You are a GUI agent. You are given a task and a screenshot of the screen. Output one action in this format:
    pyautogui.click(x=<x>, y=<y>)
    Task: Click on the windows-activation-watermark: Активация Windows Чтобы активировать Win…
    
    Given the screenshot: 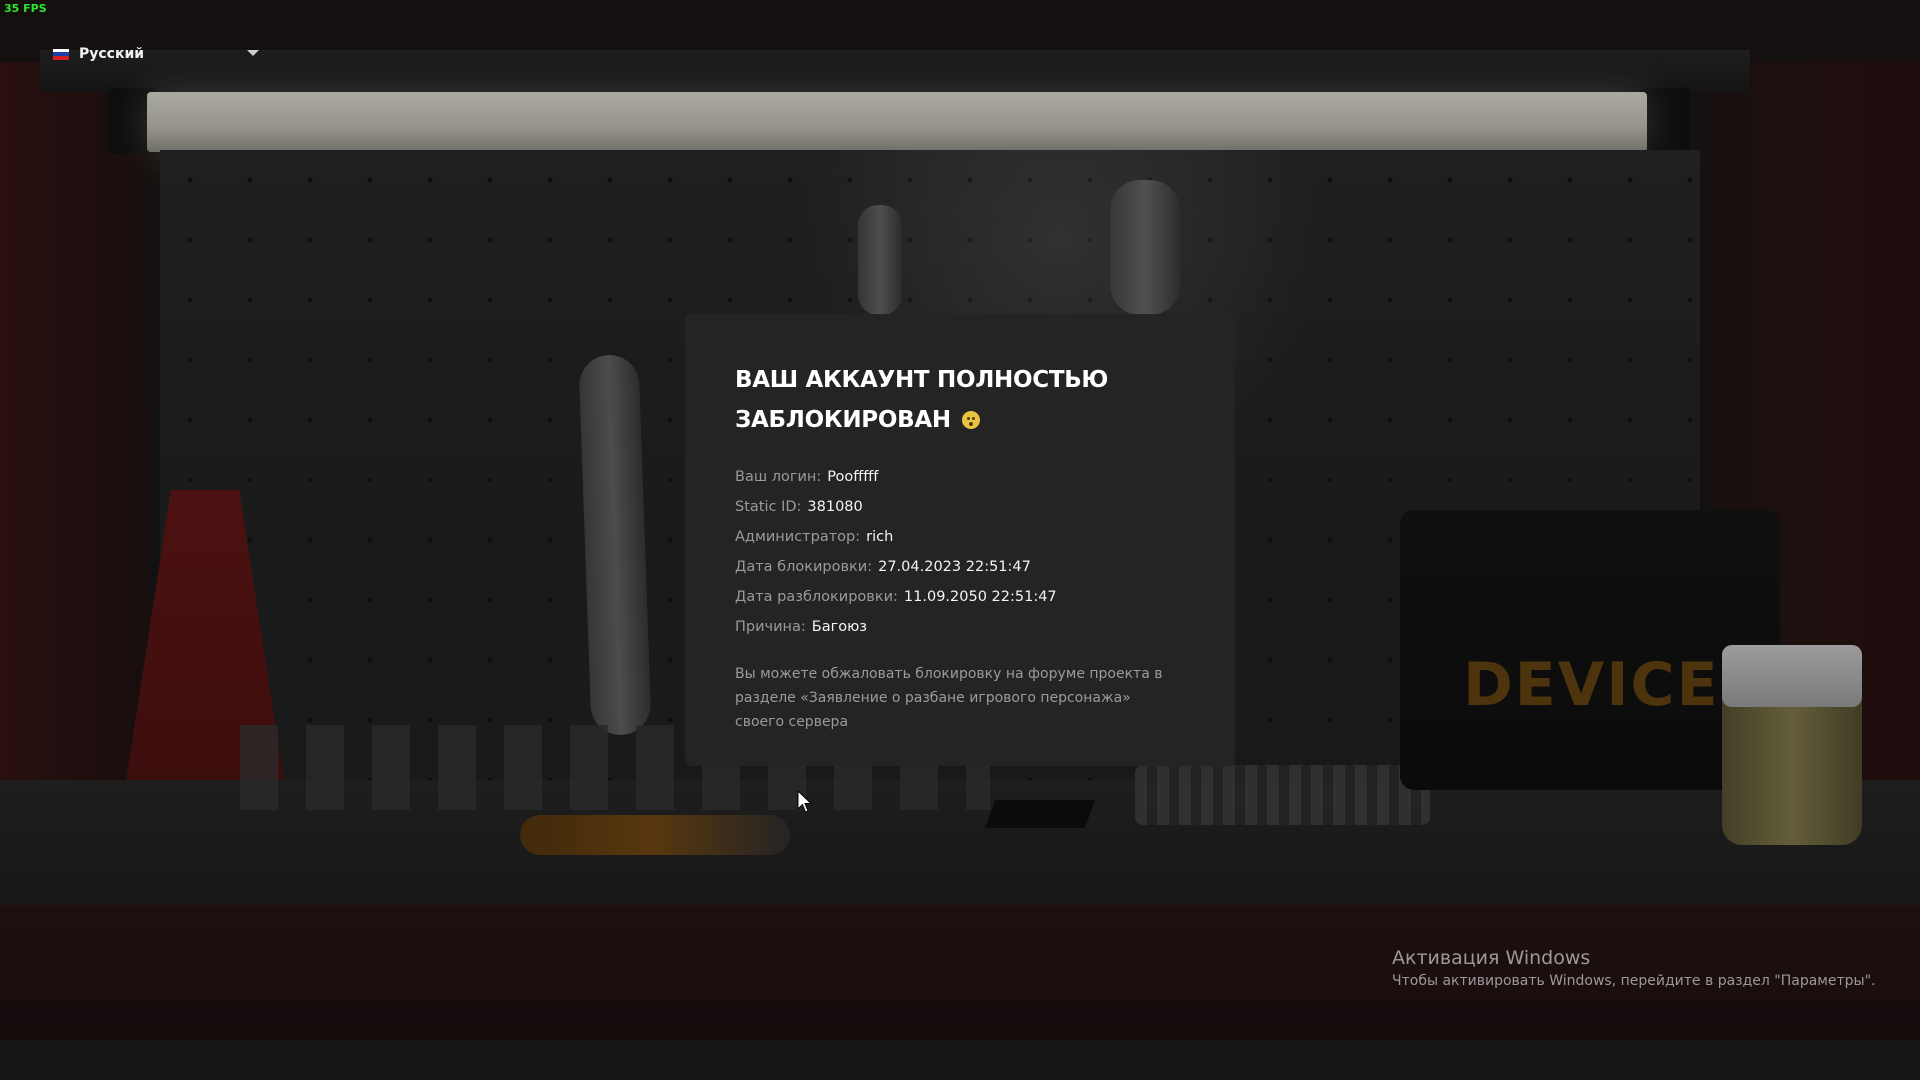 What is the action you would take?
    pyautogui.click(x=1633, y=969)
    